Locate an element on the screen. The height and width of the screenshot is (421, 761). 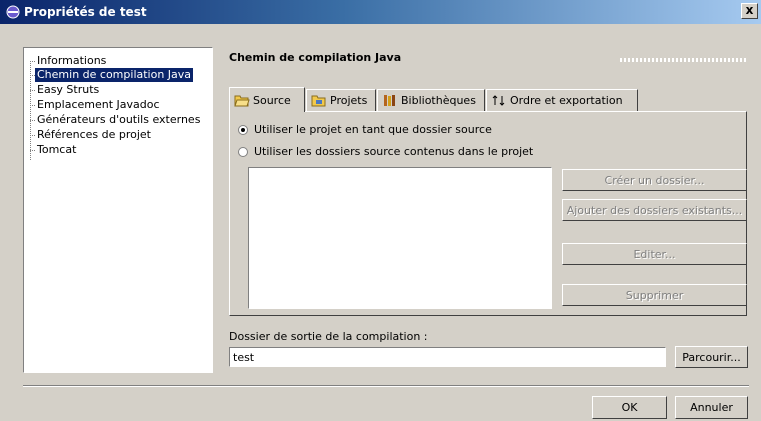
tree-item-java-build-path: Chemin de compilation Java is located at coordinates (114, 75).